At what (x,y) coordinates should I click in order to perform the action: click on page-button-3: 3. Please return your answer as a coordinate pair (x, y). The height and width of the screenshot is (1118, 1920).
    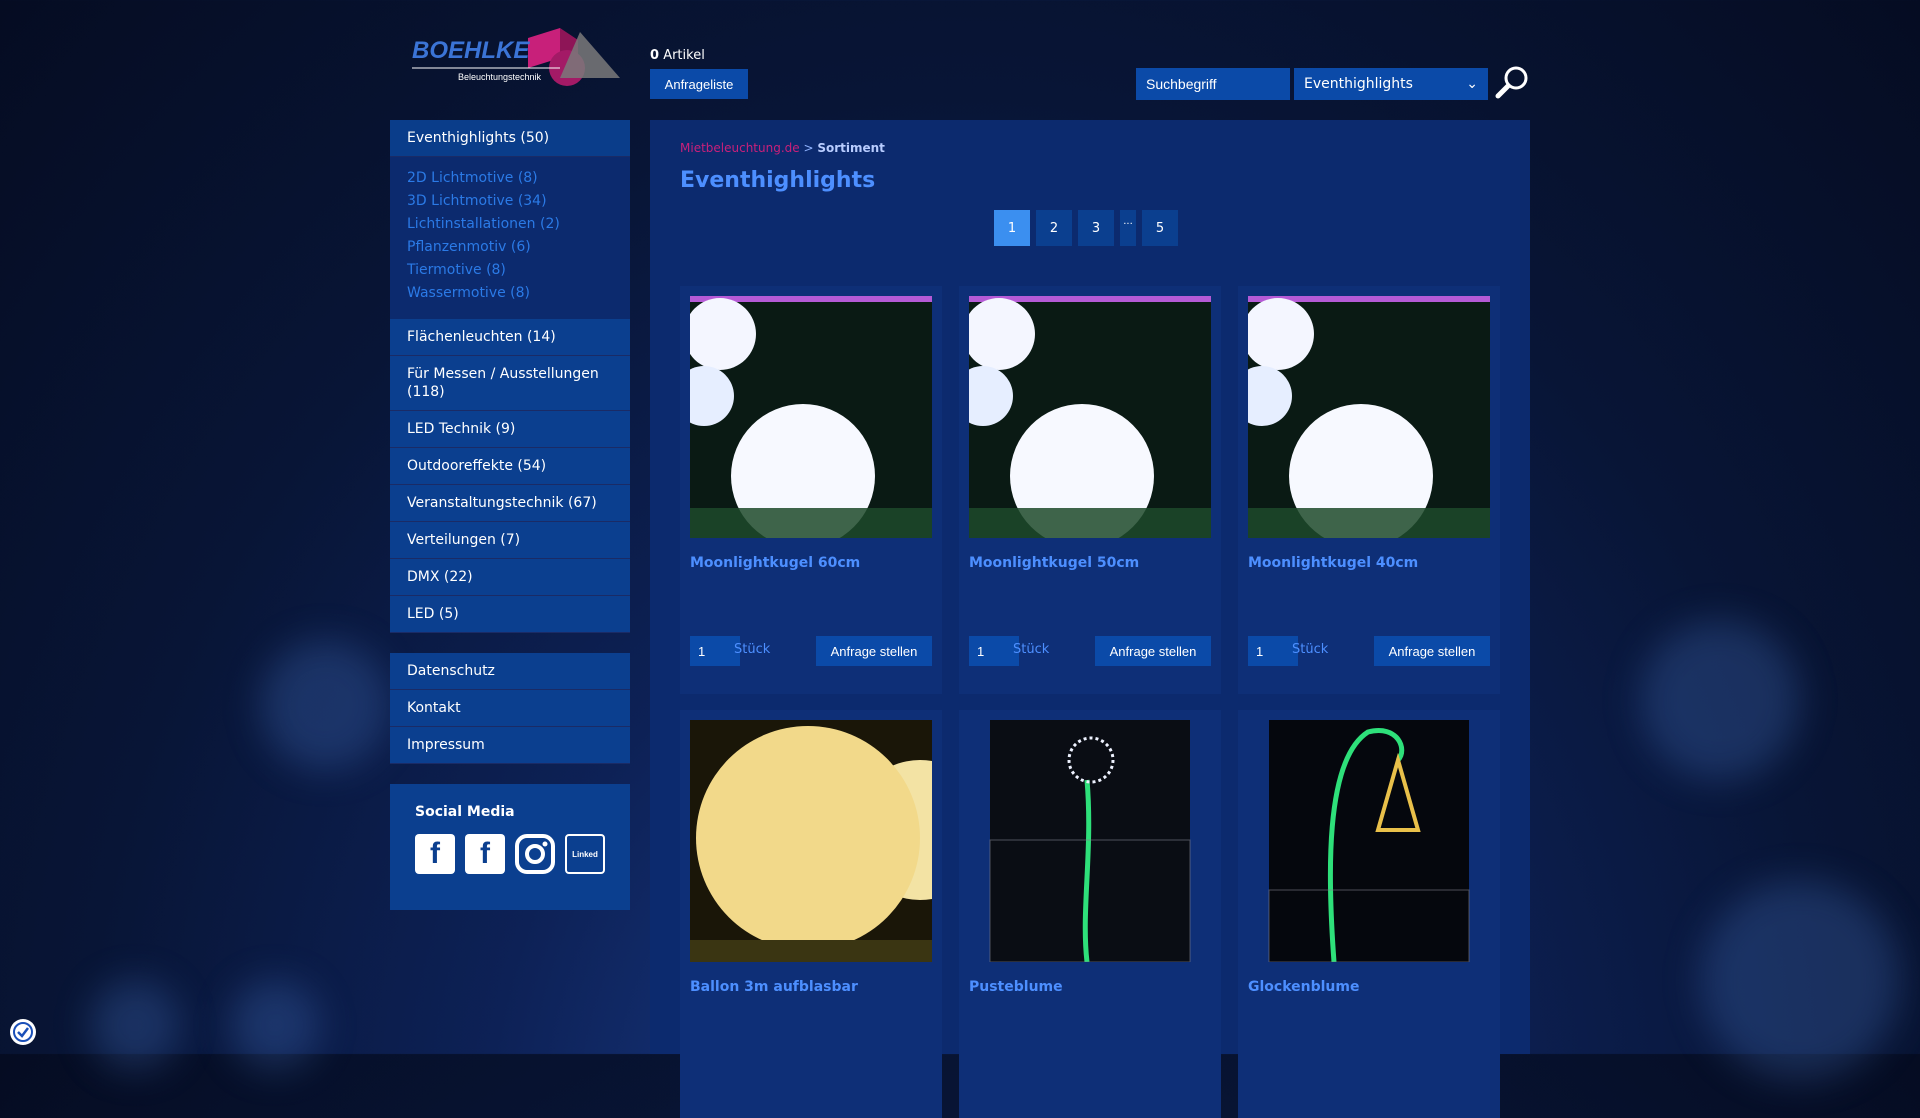
    Looking at the image, I should click on (1096, 228).